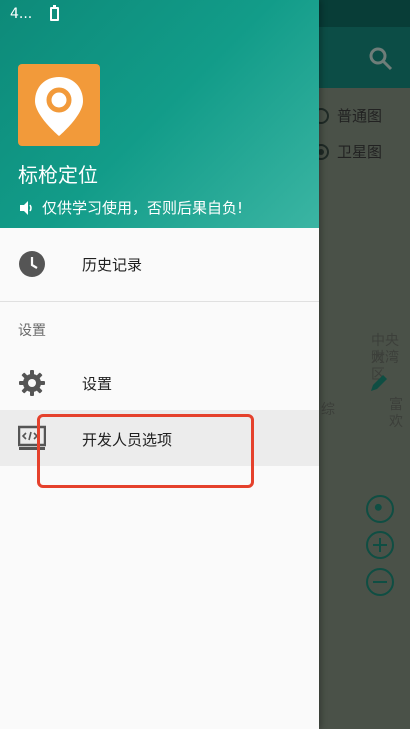  Describe the element at coordinates (143, 208) in the screenshot. I see `app-notice-text: 仅供学习使用，否则后果自负!` at that location.